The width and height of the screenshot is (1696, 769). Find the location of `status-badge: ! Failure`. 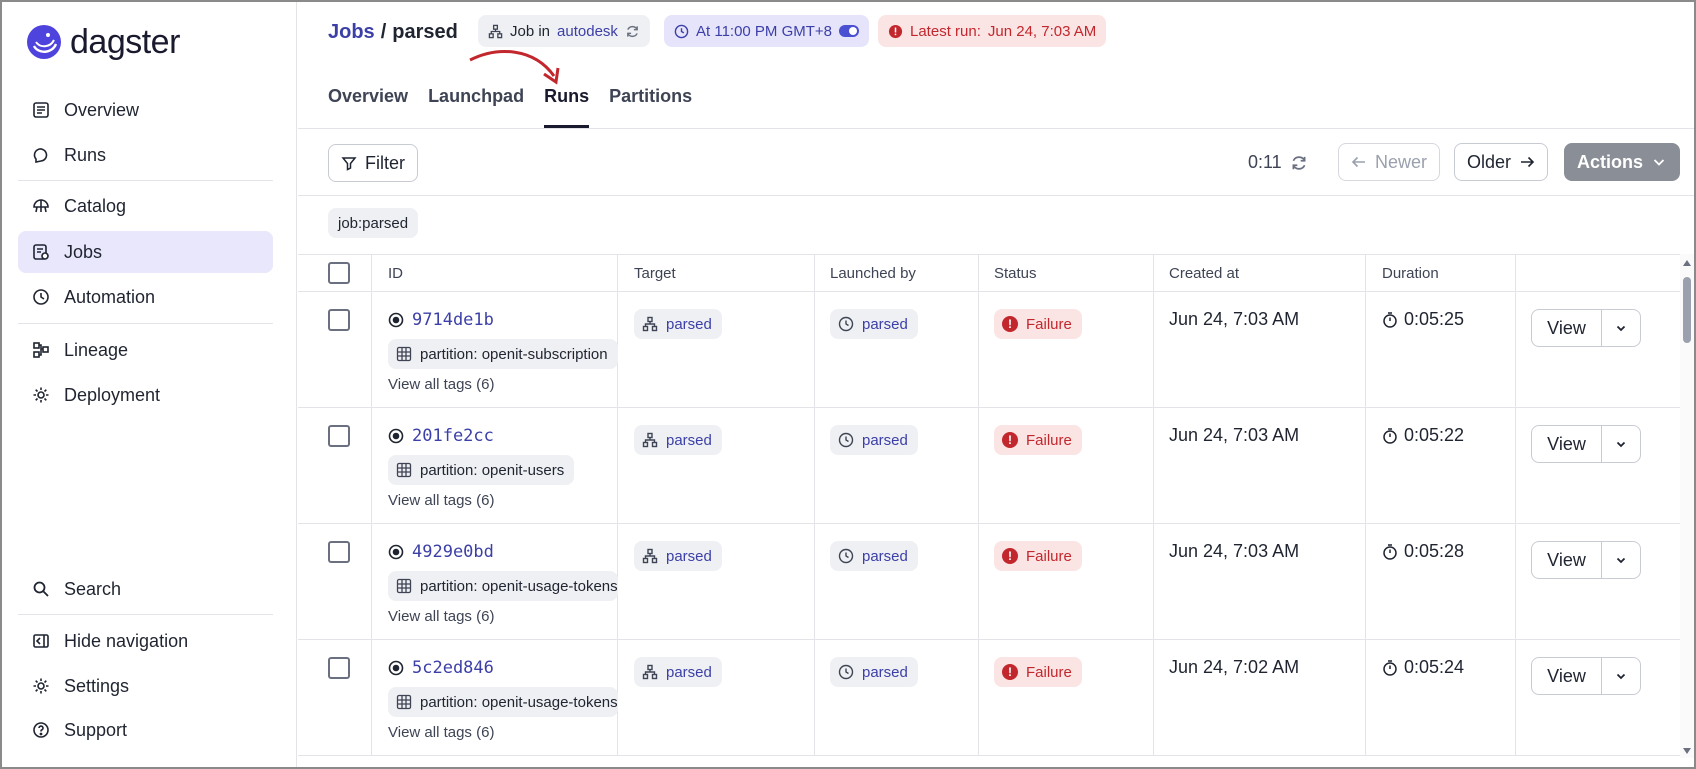

status-badge: ! Failure is located at coordinates (1038, 556).